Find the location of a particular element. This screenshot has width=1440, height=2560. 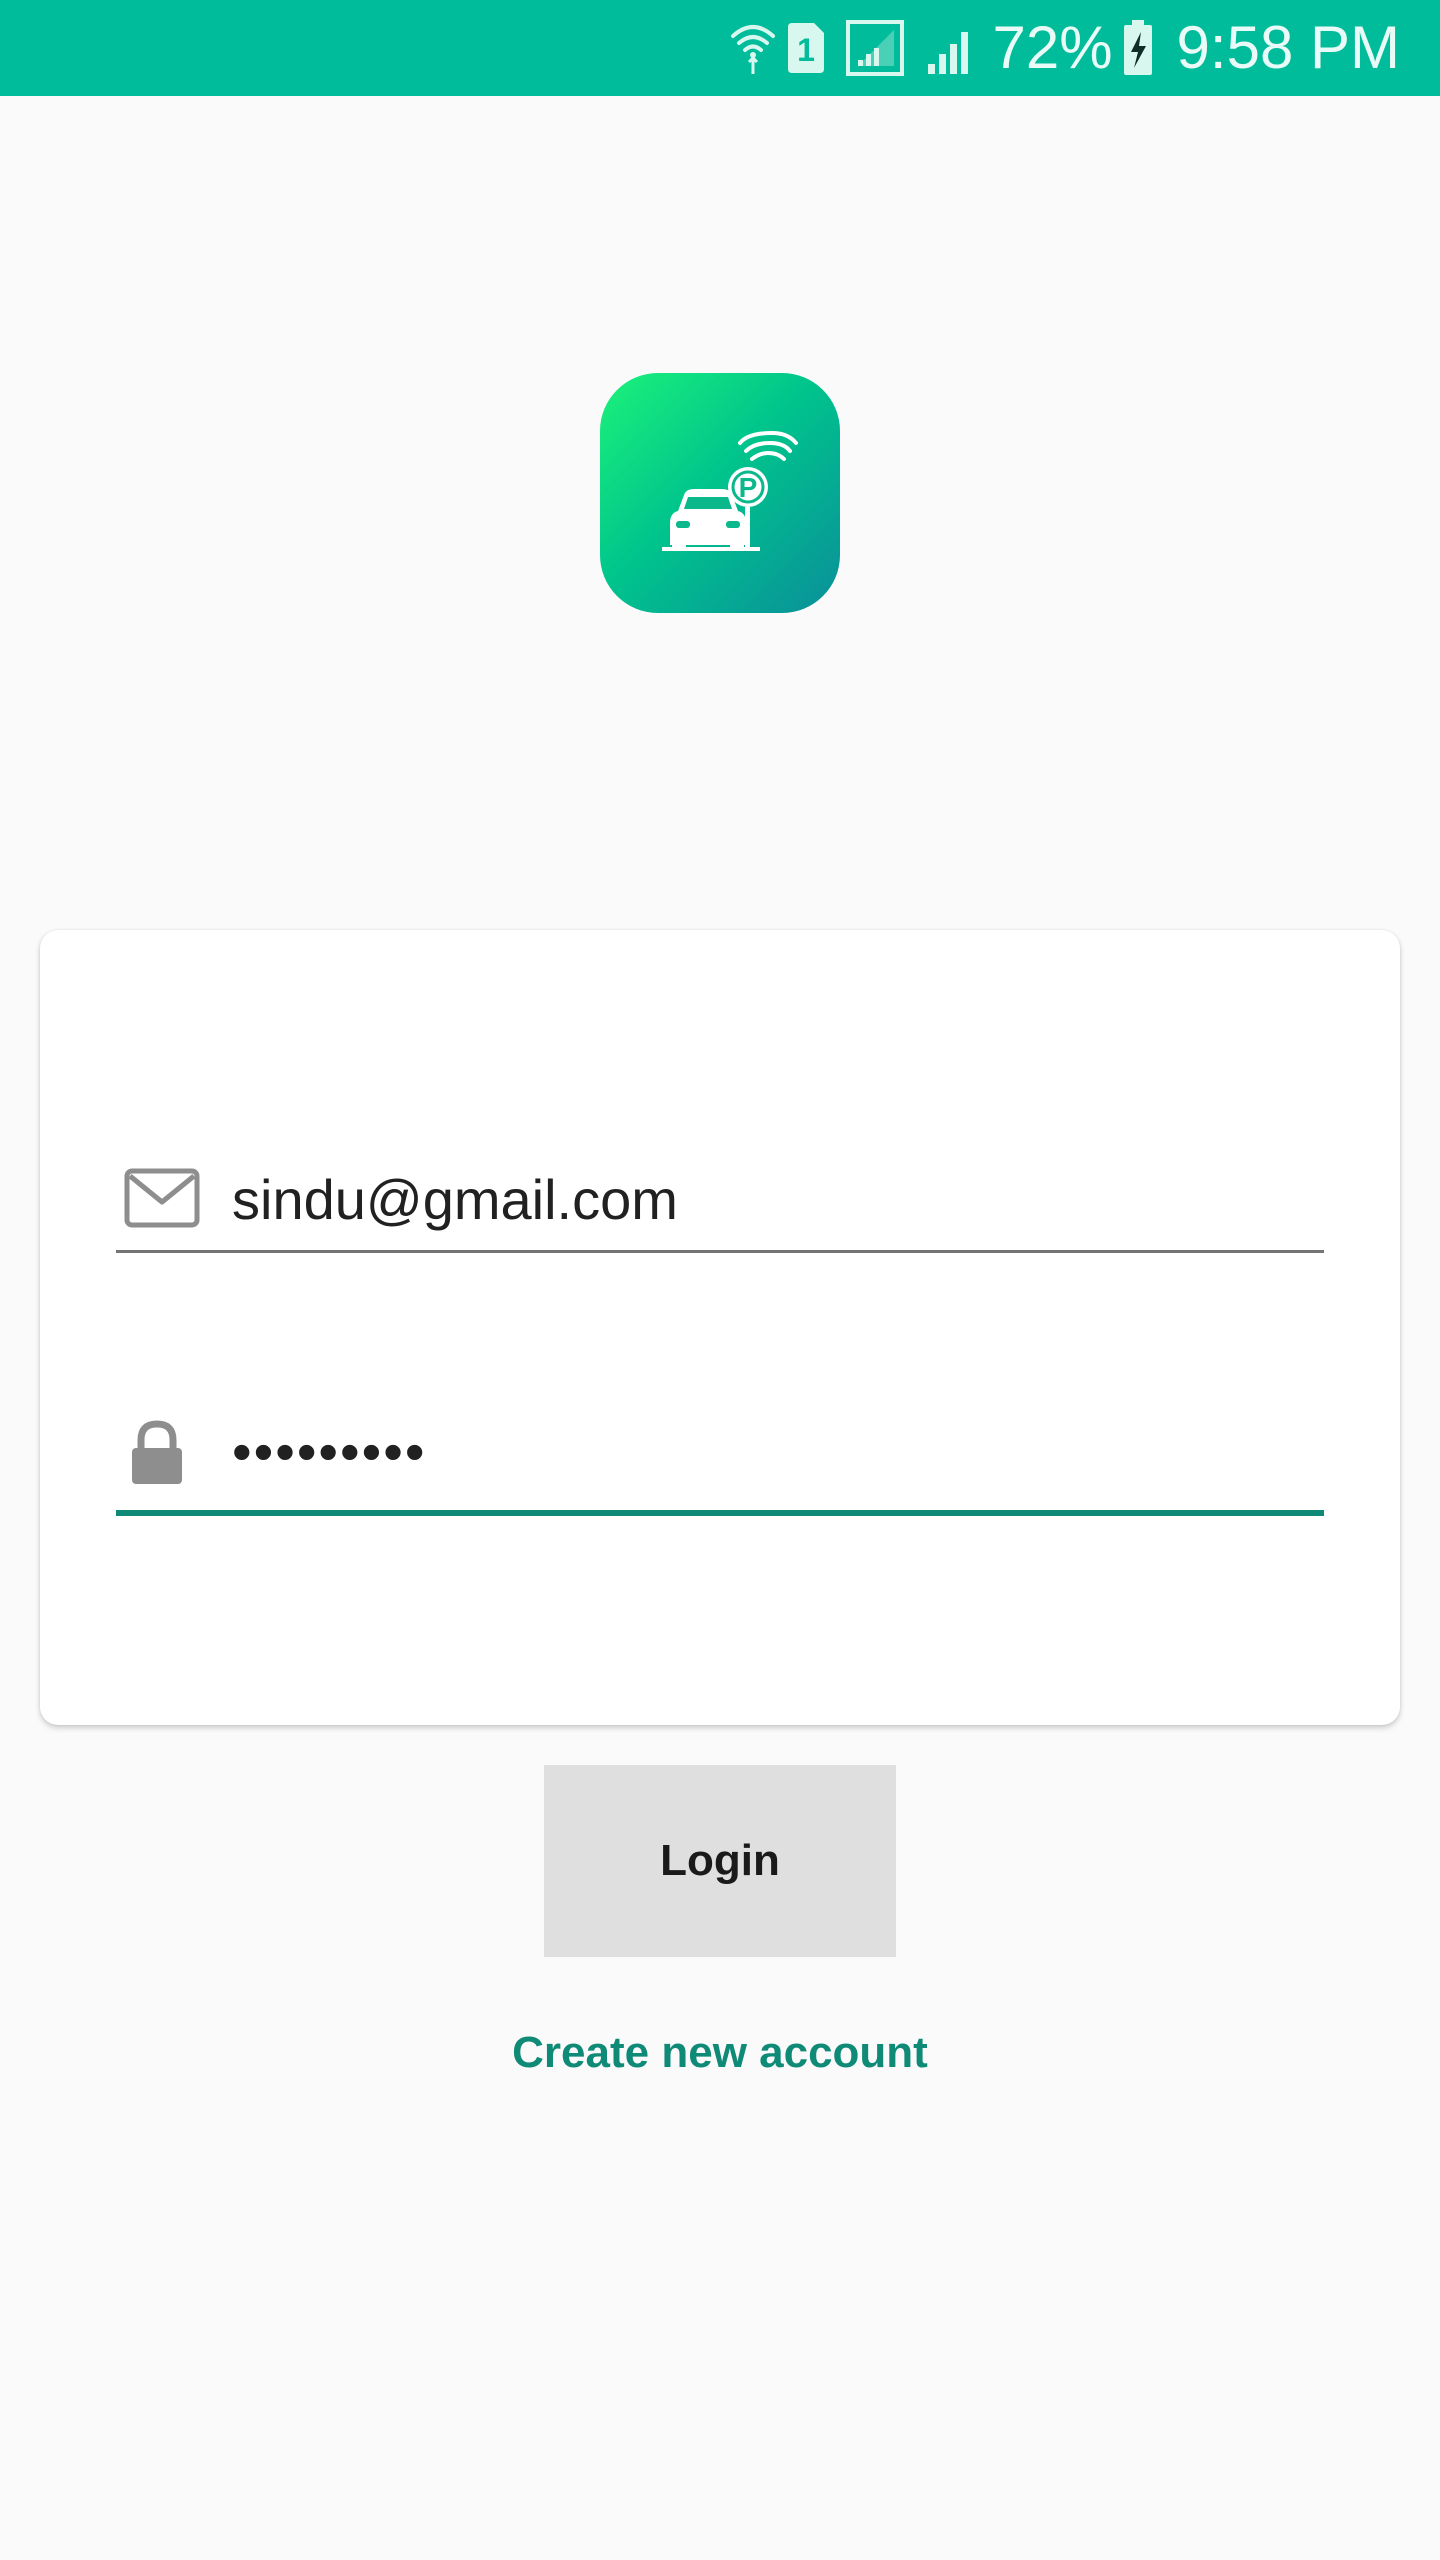

mail-icon is located at coordinates (162, 1200).